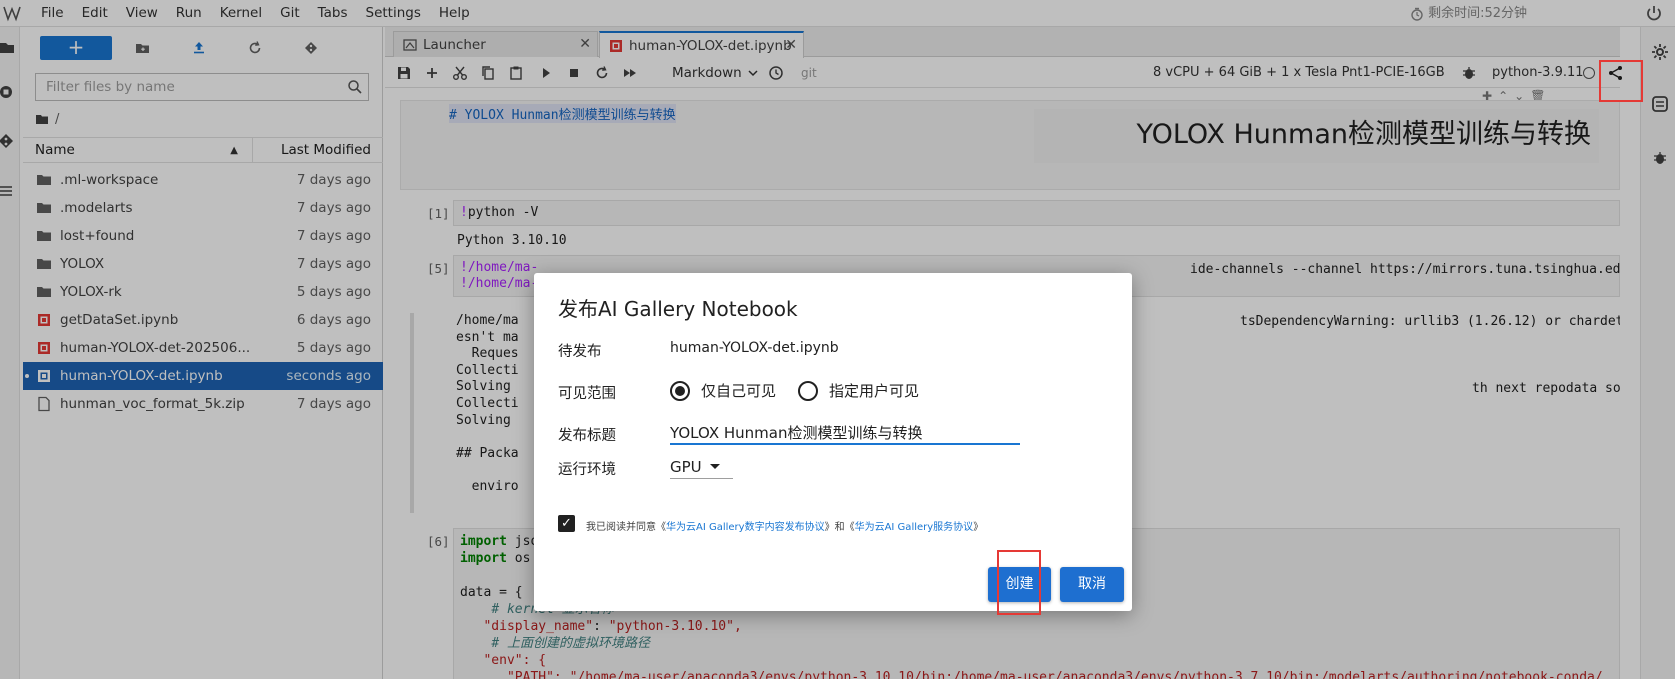 This screenshot has width=1675, height=679. What do you see at coordinates (914, 527) in the screenshot?
I see `agreement-link-service: 华为云AI Gallery服务协议` at bounding box center [914, 527].